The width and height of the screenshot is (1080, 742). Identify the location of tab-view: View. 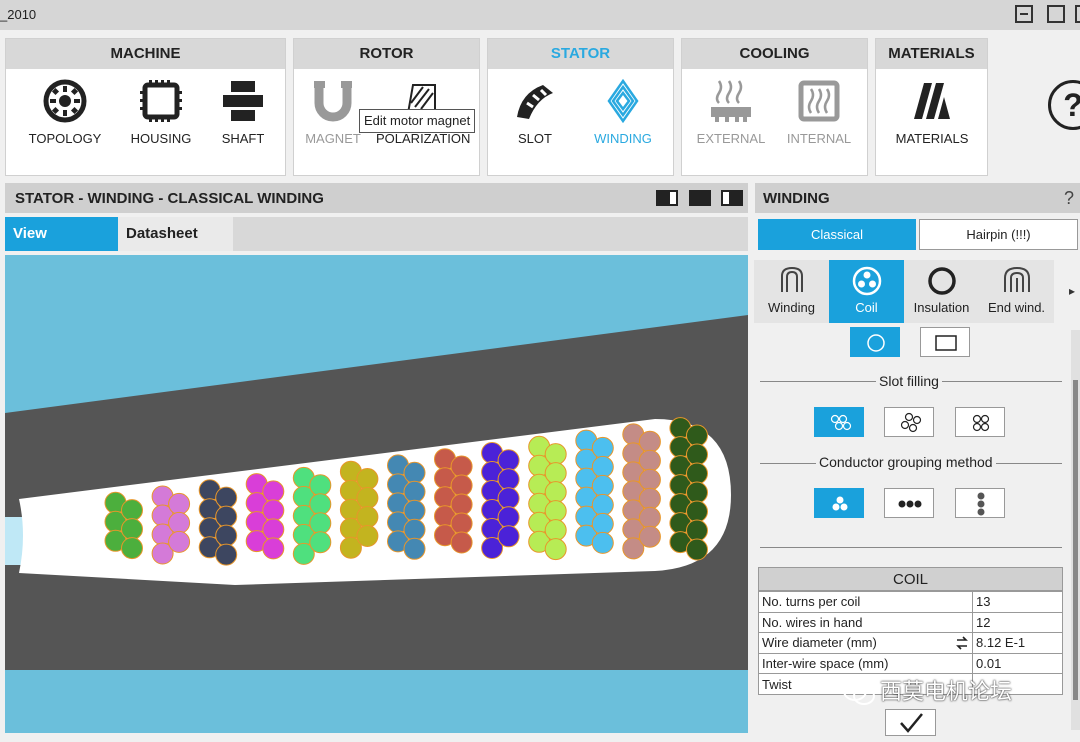
(61, 234).